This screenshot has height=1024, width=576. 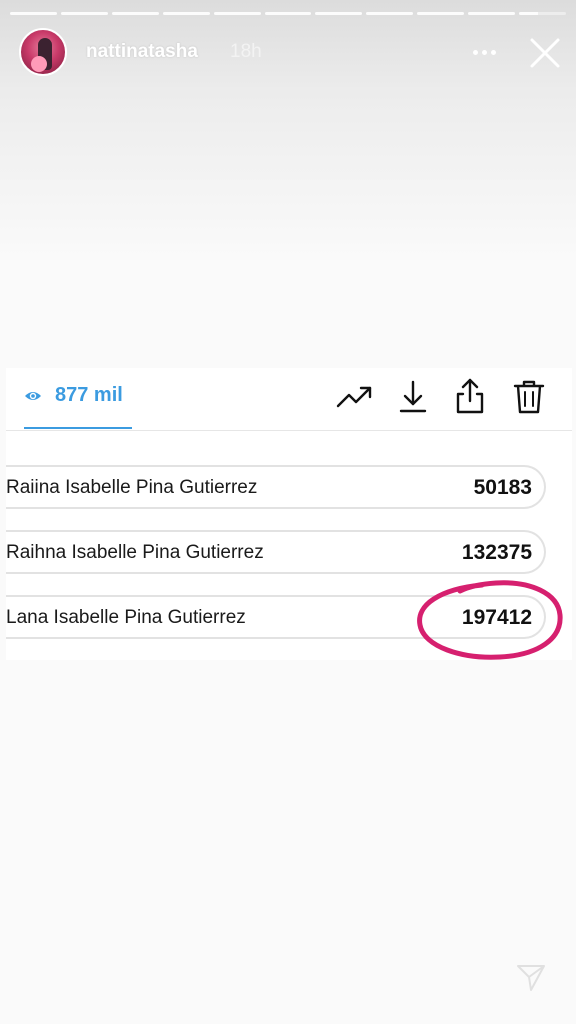 I want to click on trash-icon, so click(x=529, y=396).